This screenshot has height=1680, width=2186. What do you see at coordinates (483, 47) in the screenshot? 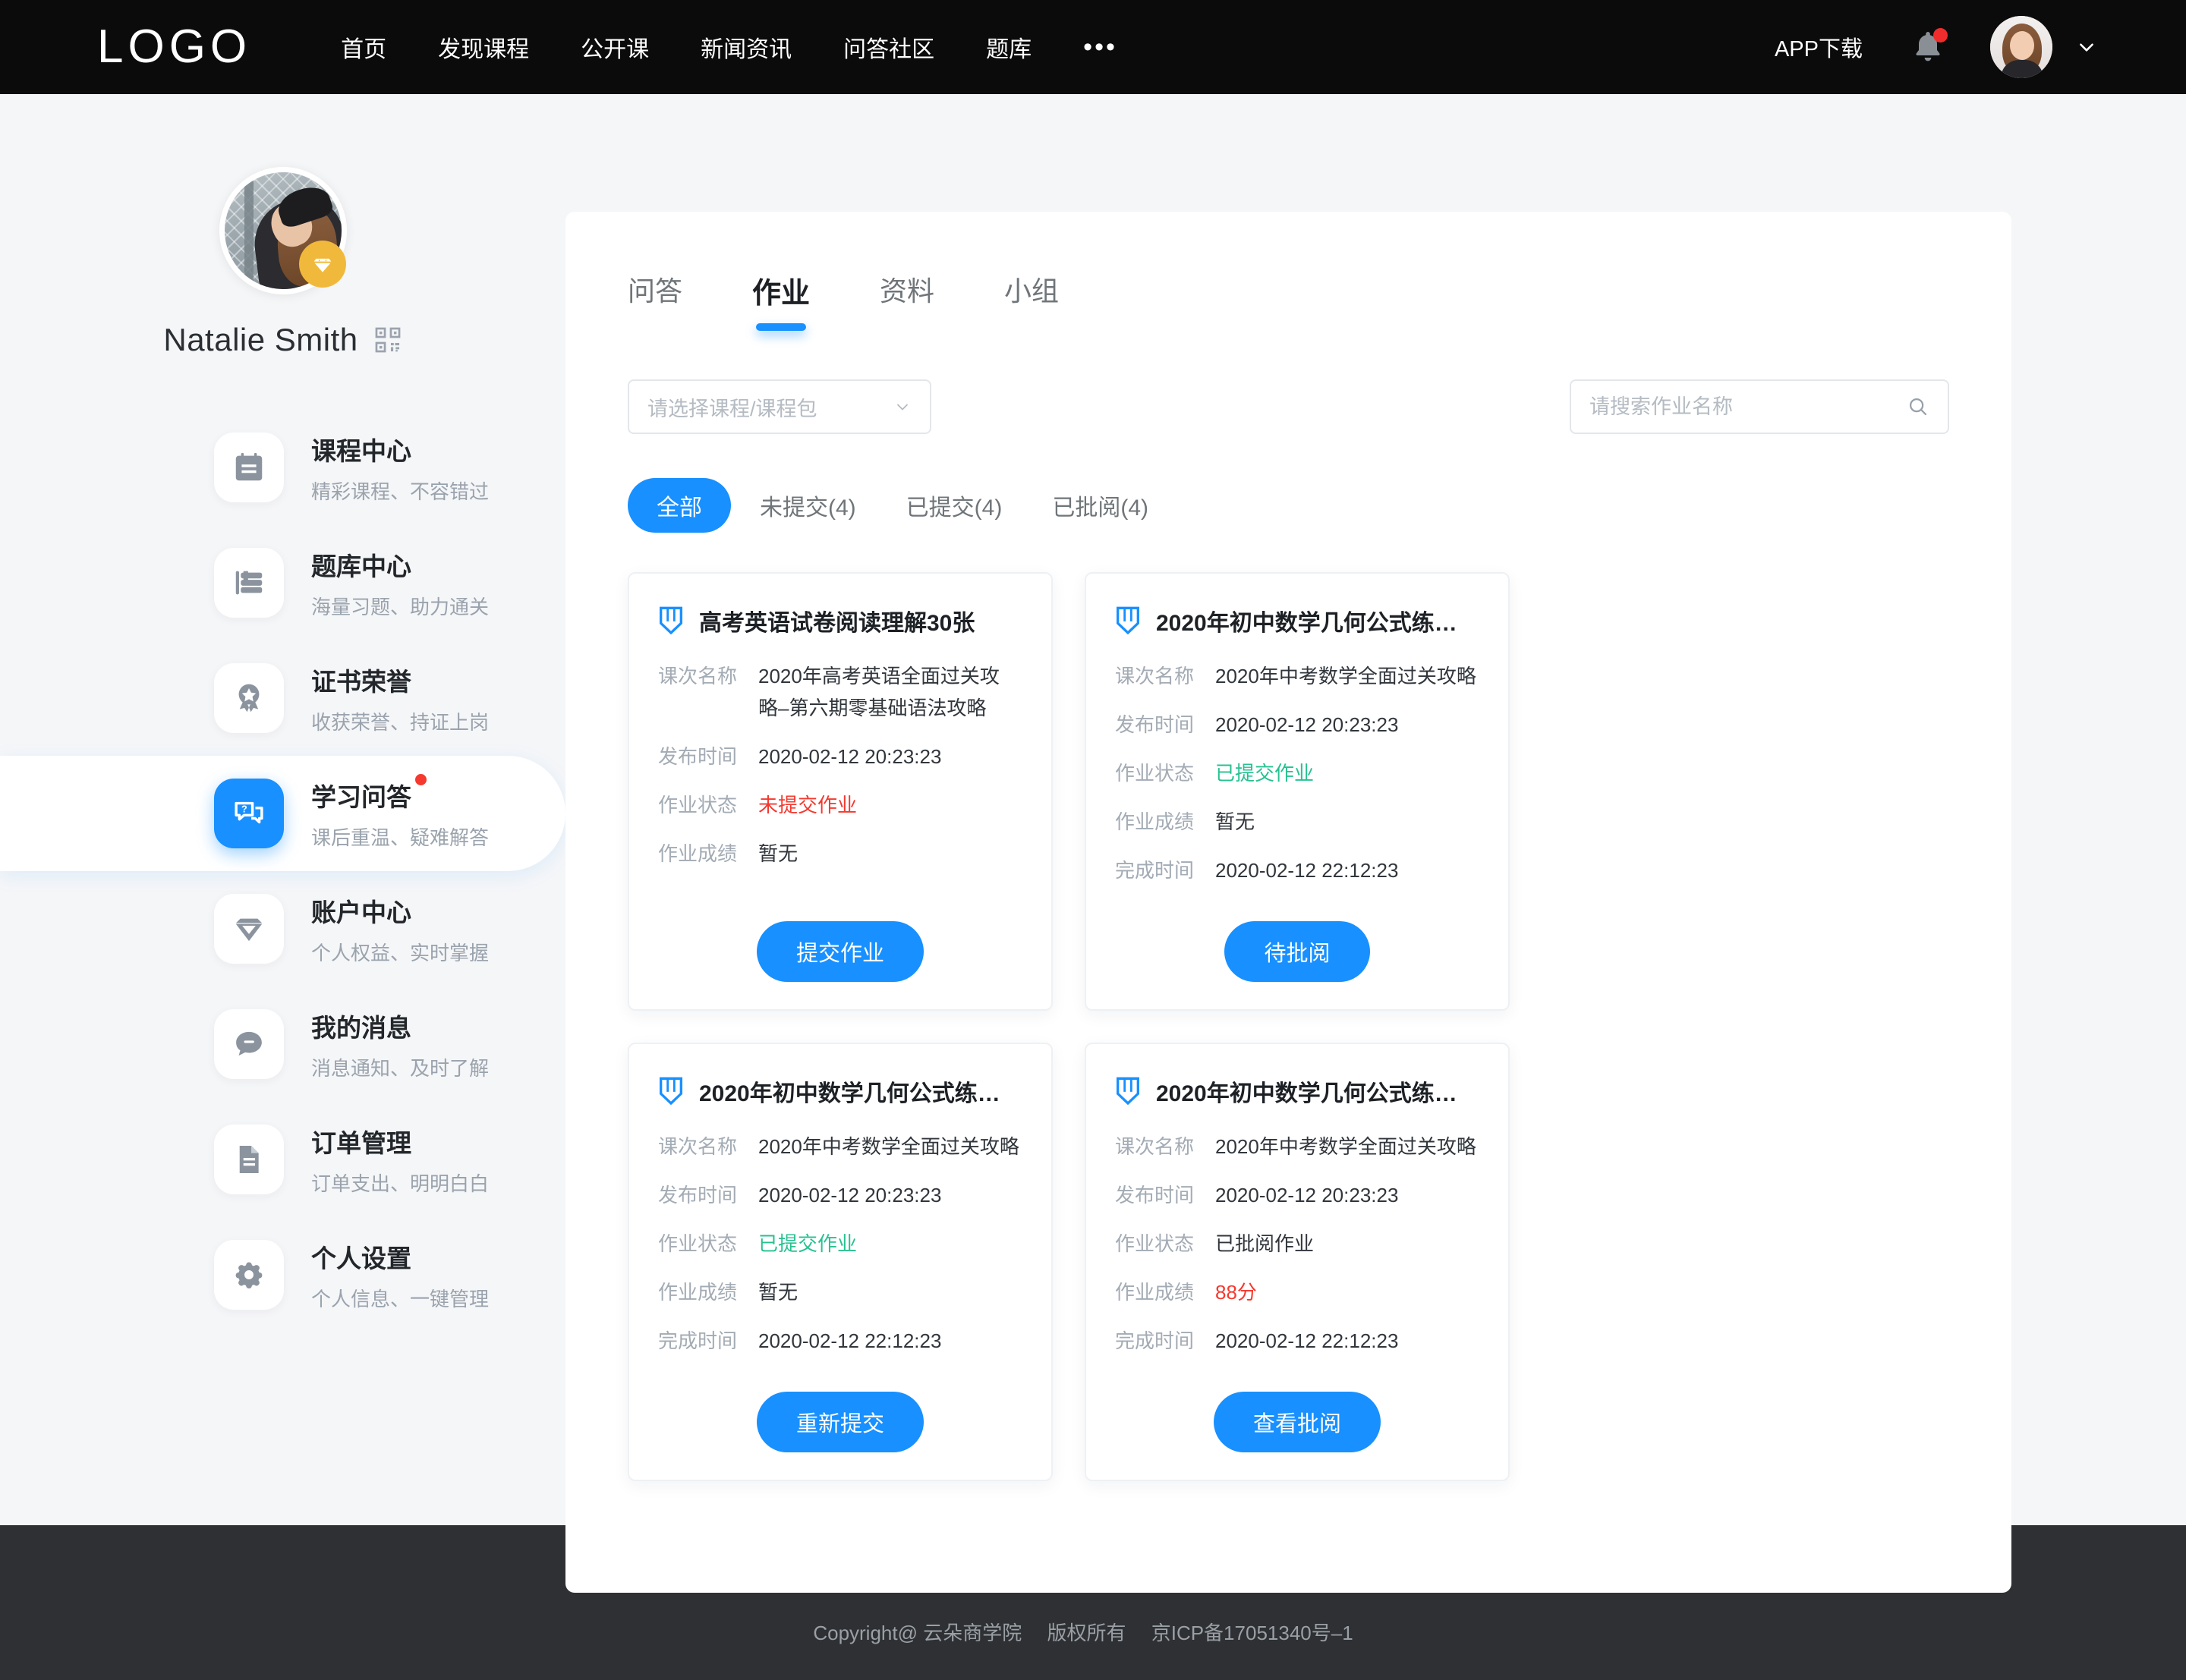
I see `nav-item-courses: 发现课程` at bounding box center [483, 47].